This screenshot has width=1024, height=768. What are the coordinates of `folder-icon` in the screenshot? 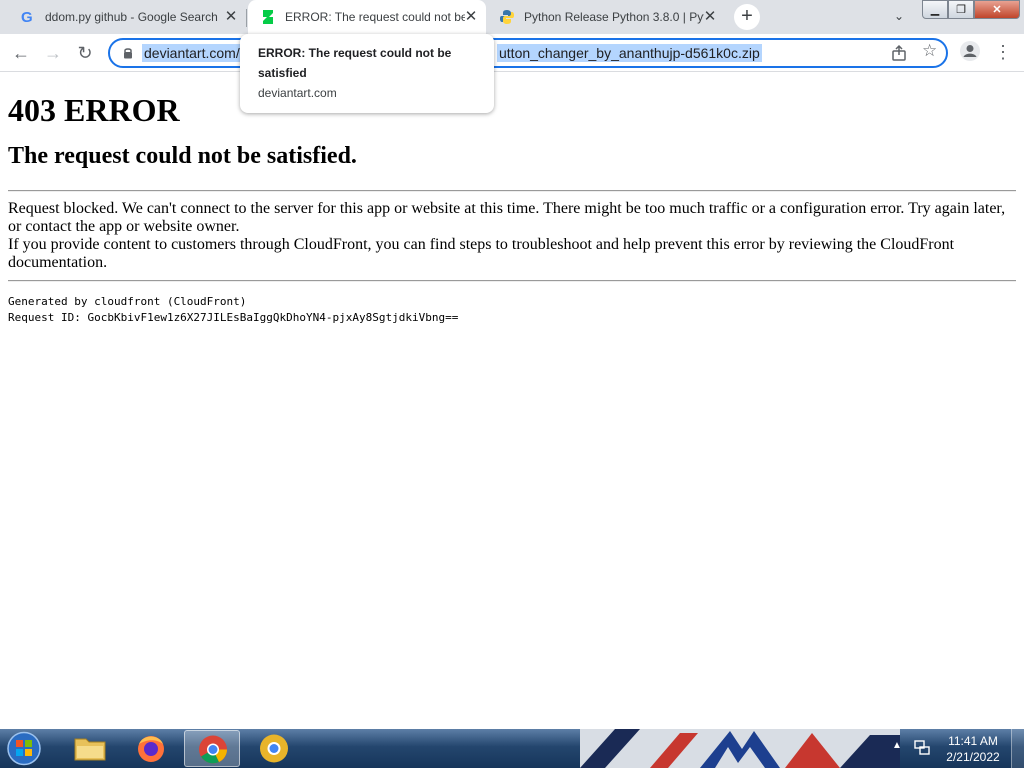 It's located at (90, 749).